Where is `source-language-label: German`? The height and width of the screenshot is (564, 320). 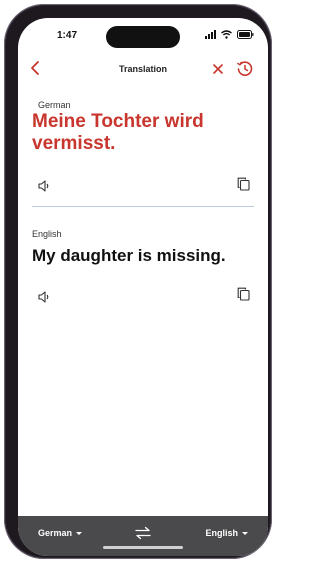
source-language-label: German is located at coordinates (54, 105).